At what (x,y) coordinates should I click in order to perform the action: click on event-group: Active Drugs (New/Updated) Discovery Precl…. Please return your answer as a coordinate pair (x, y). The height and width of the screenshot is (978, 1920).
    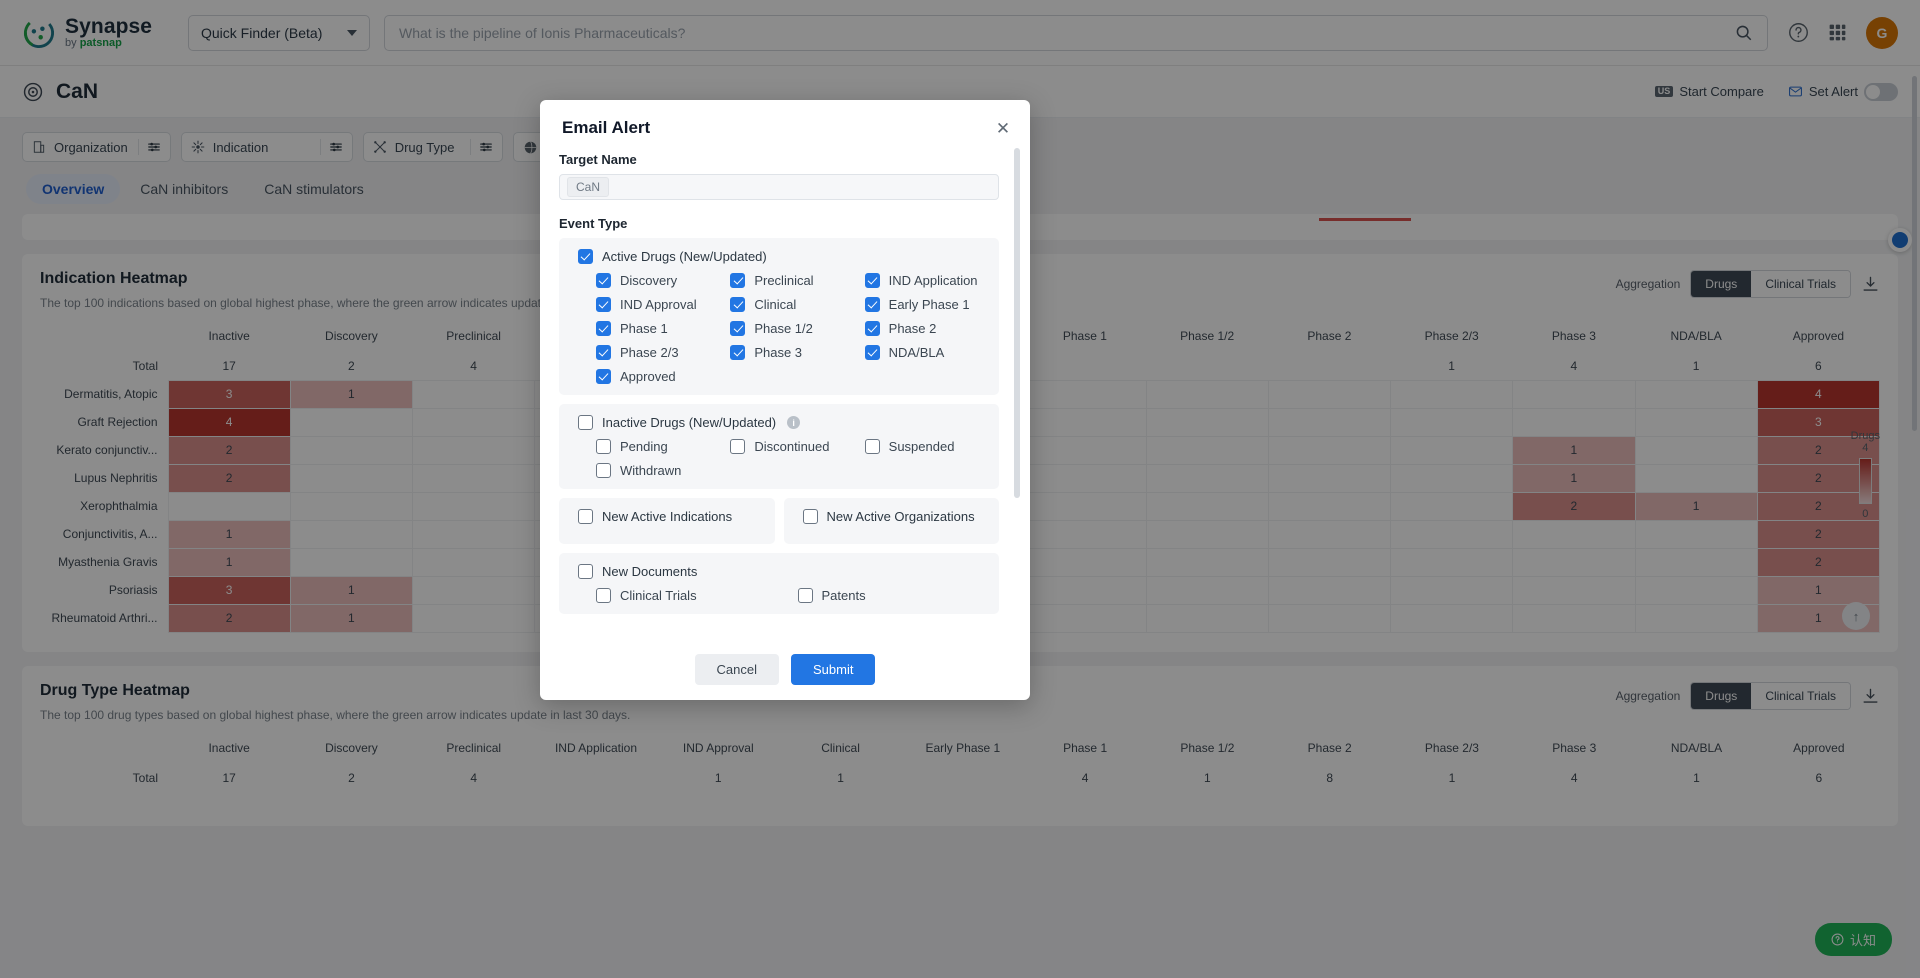
    Looking at the image, I should click on (779, 316).